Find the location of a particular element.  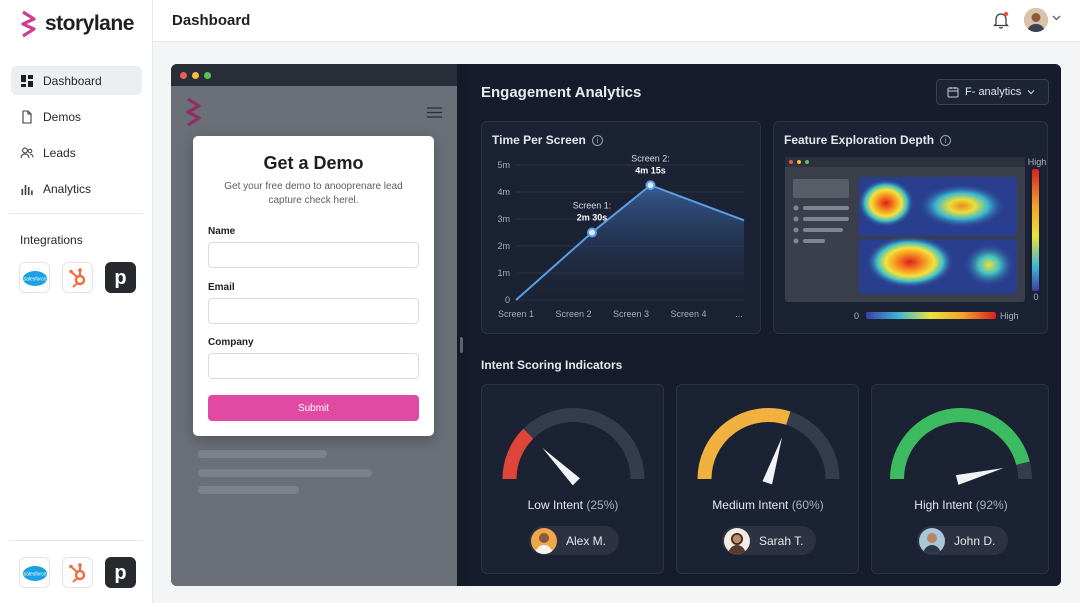

integrations-row: salesforce p is located at coordinates (77, 277).